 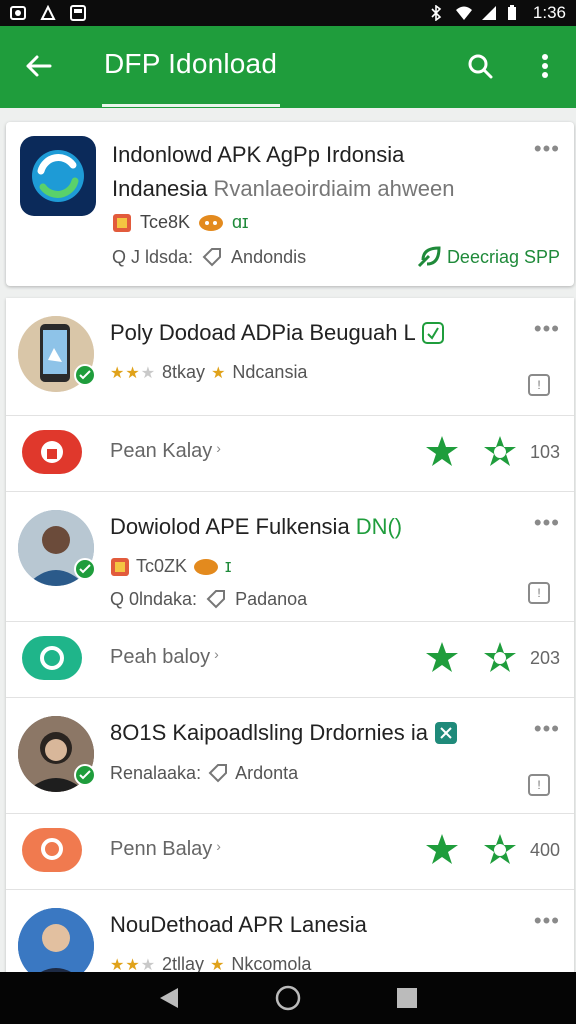 I want to click on gift-icon, so click(x=52, y=452).